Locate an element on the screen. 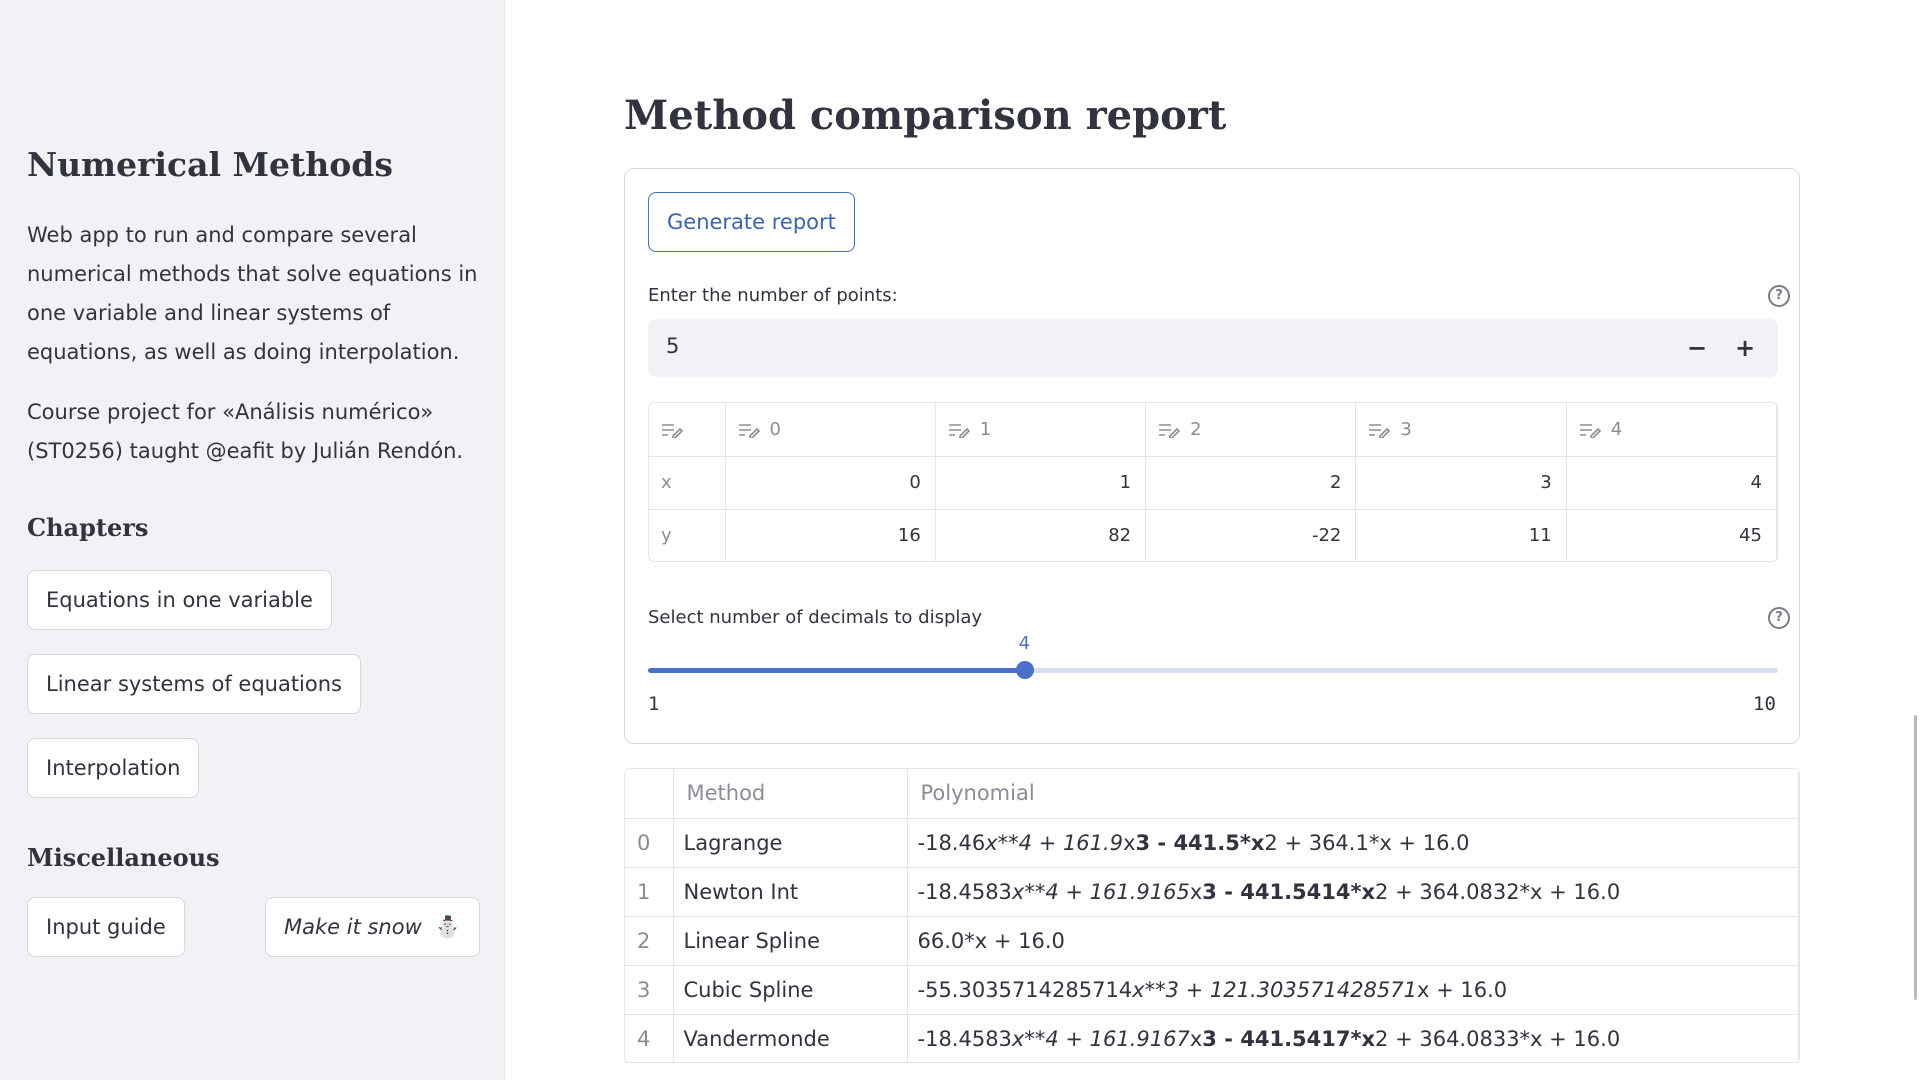 This screenshot has width=1920, height=1080. points-help-icon: ? is located at coordinates (1779, 296).